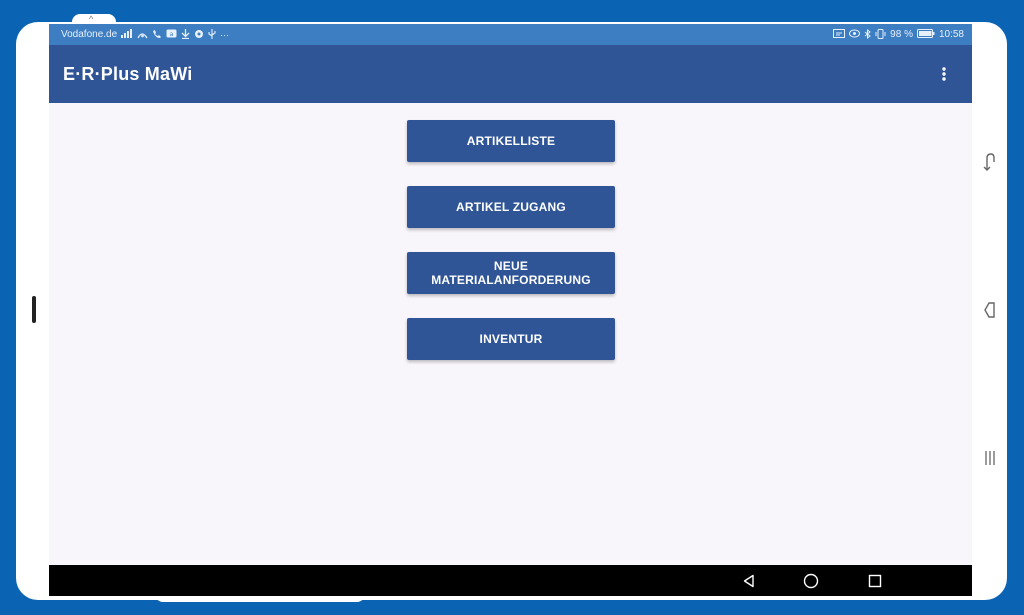 The height and width of the screenshot is (615, 1024). What do you see at coordinates (875, 581) in the screenshot?
I see `recents-icon` at bounding box center [875, 581].